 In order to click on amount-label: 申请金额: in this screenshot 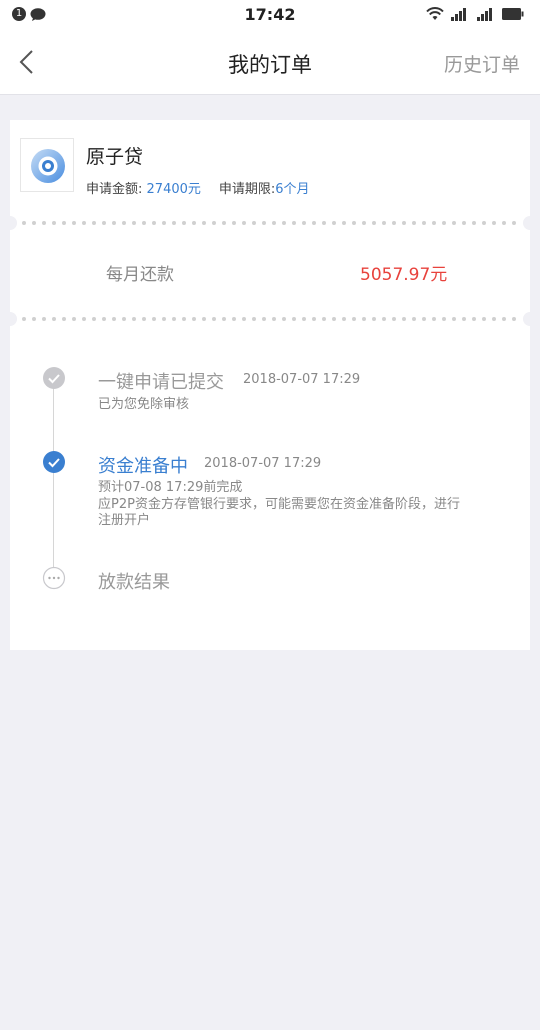, I will do `click(114, 189)`.